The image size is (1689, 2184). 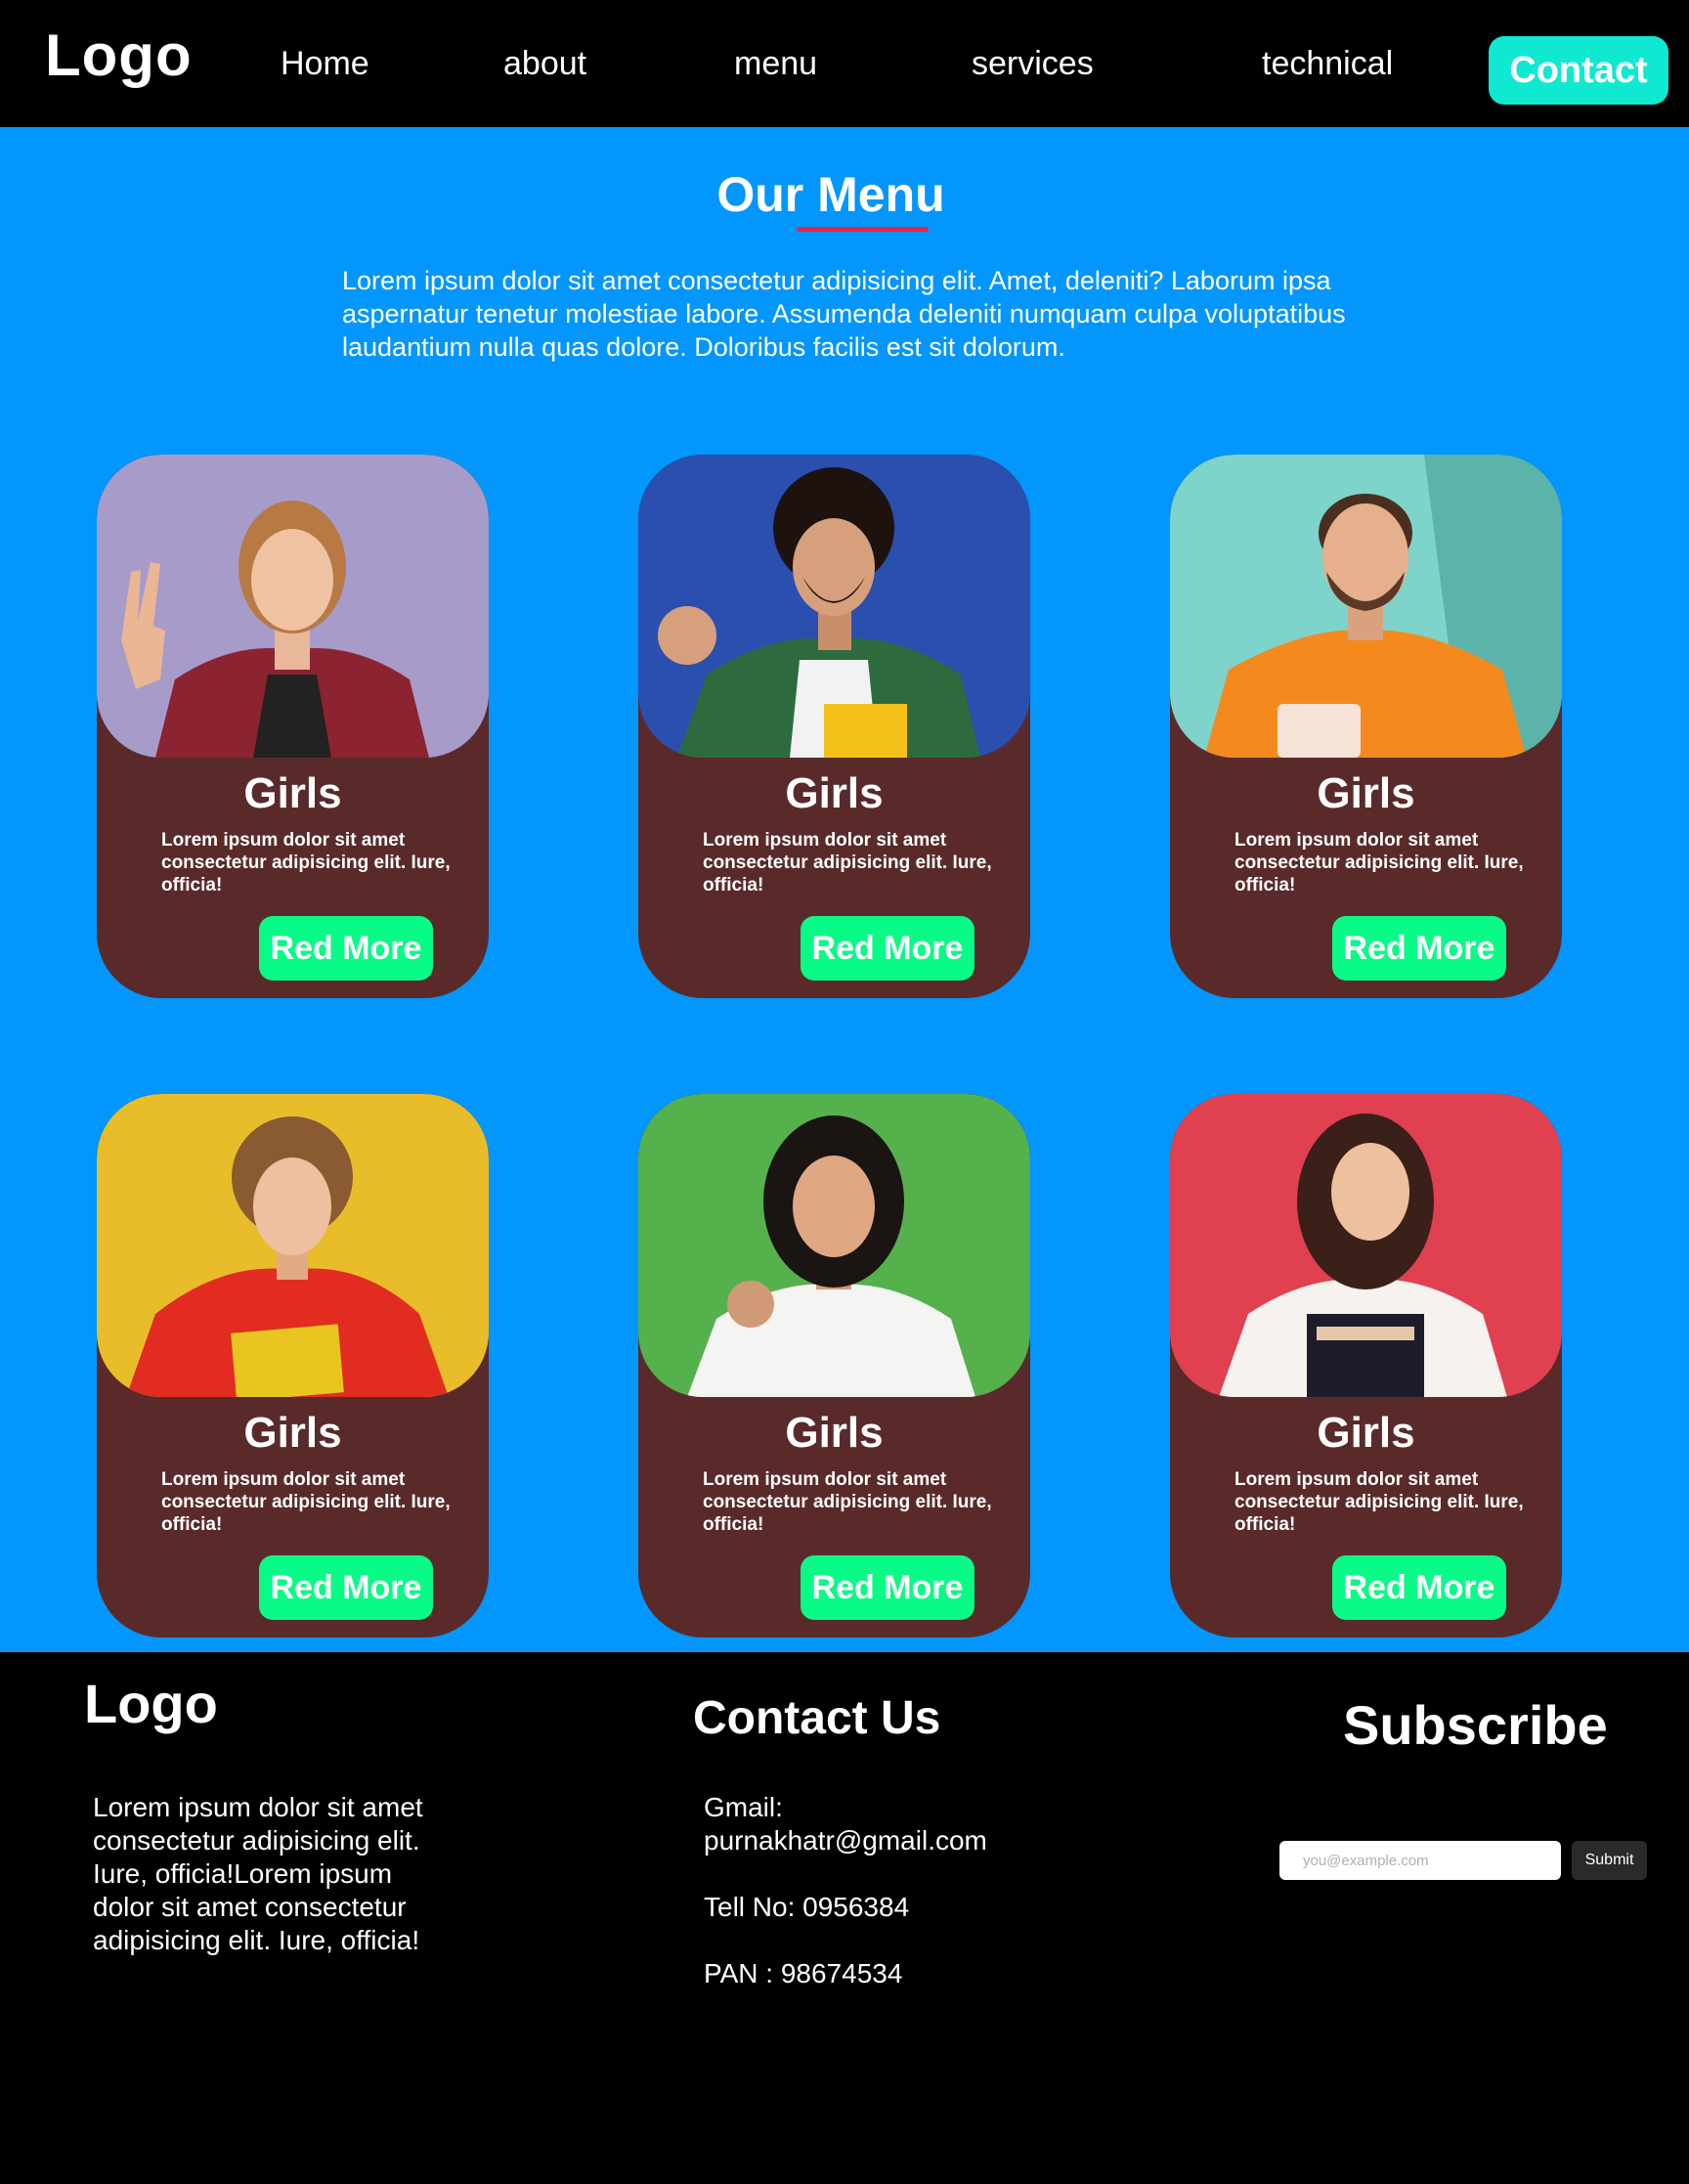 I want to click on pan-number: PAN : 98674534, so click(x=803, y=1973).